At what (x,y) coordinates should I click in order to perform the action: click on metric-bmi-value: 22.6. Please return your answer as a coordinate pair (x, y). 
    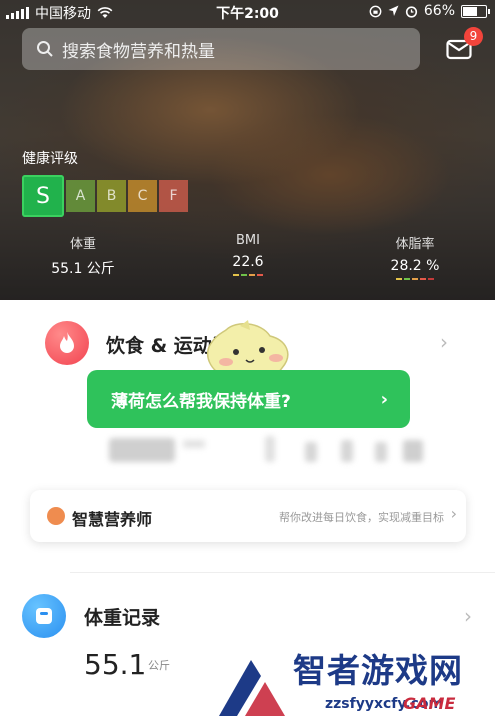
    Looking at the image, I should click on (248, 262).